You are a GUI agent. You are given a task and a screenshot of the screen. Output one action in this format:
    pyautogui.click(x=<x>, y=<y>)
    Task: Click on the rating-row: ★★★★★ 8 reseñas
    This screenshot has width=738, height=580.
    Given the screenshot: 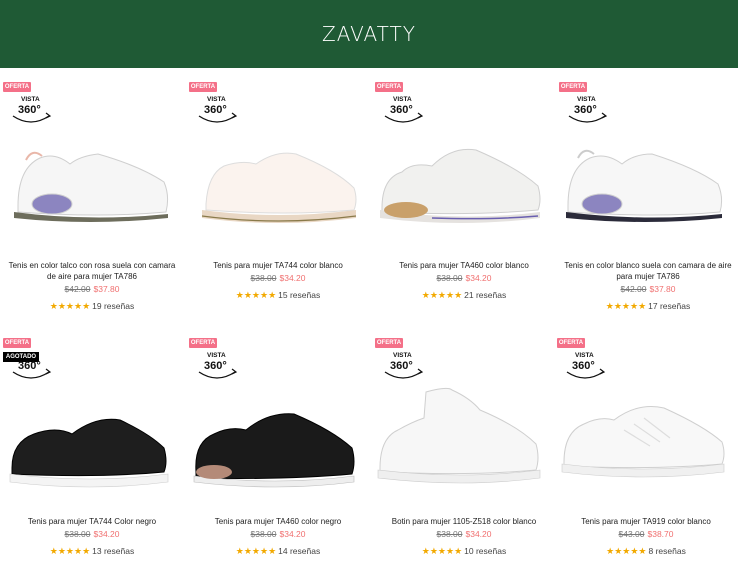 What is the action you would take?
    pyautogui.click(x=646, y=551)
    